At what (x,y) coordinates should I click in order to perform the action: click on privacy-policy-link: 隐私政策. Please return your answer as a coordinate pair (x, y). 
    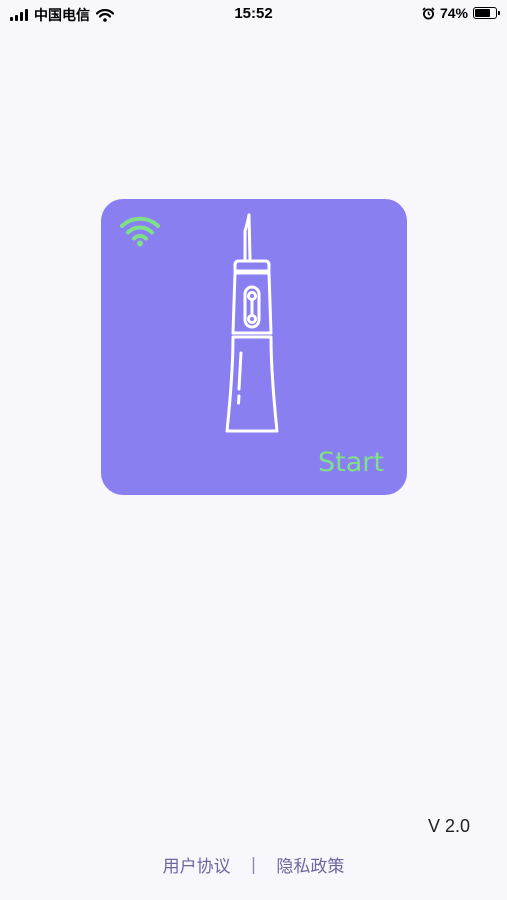
    Looking at the image, I should click on (310, 864).